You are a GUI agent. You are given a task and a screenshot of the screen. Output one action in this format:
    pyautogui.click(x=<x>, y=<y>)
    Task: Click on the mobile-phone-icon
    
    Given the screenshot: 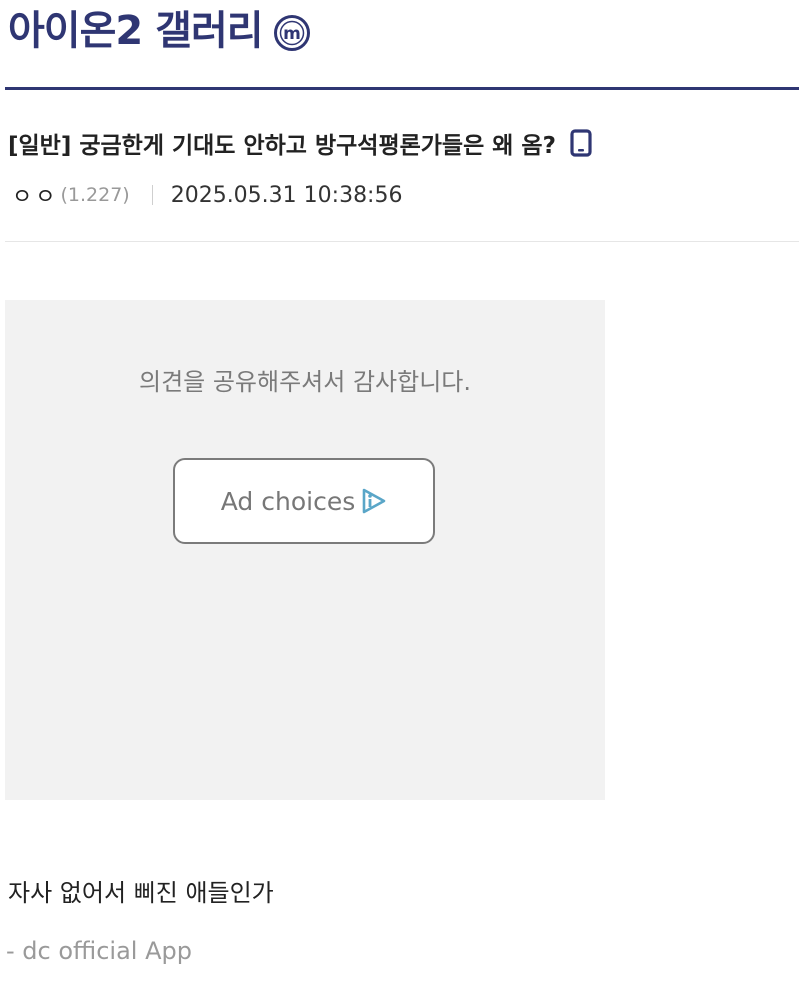 What is the action you would take?
    pyautogui.click(x=581, y=143)
    